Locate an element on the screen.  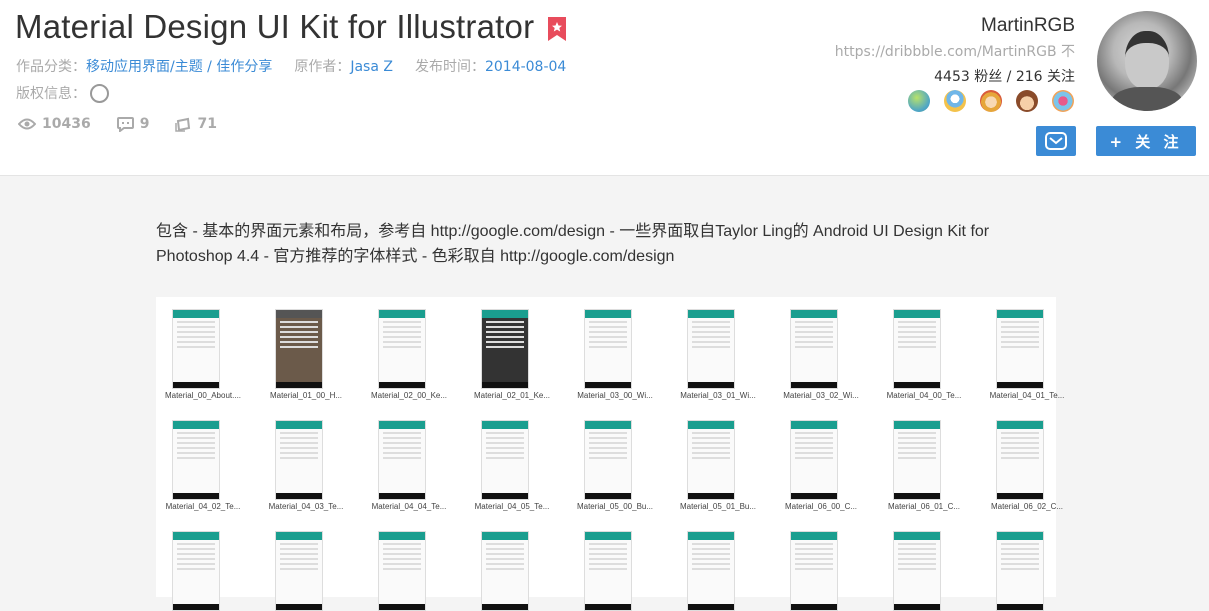
badge-character-icon is located at coordinates (991, 101).